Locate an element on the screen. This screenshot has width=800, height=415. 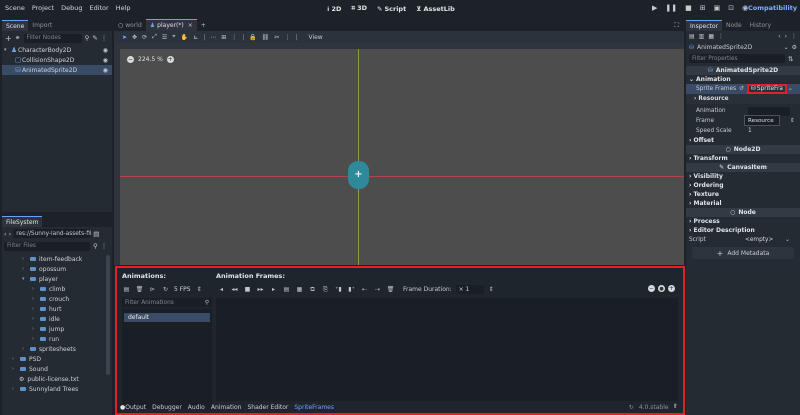
remote-debug-icon: ⊞ is located at coordinates (703, 8).